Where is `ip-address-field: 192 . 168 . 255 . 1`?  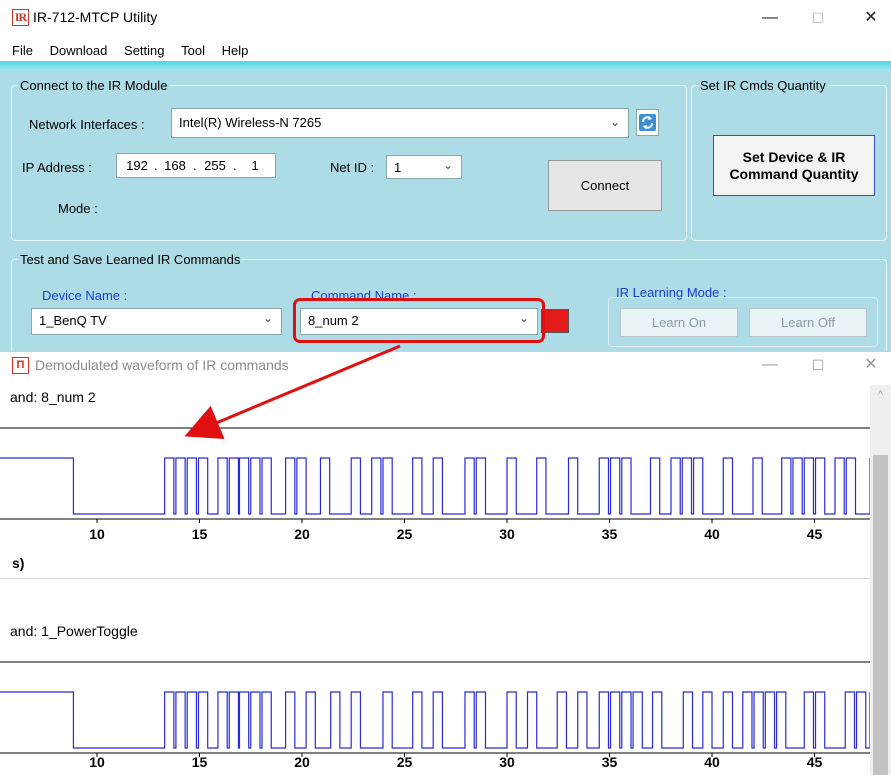 ip-address-field: 192 . 168 . 255 . 1 is located at coordinates (196, 165).